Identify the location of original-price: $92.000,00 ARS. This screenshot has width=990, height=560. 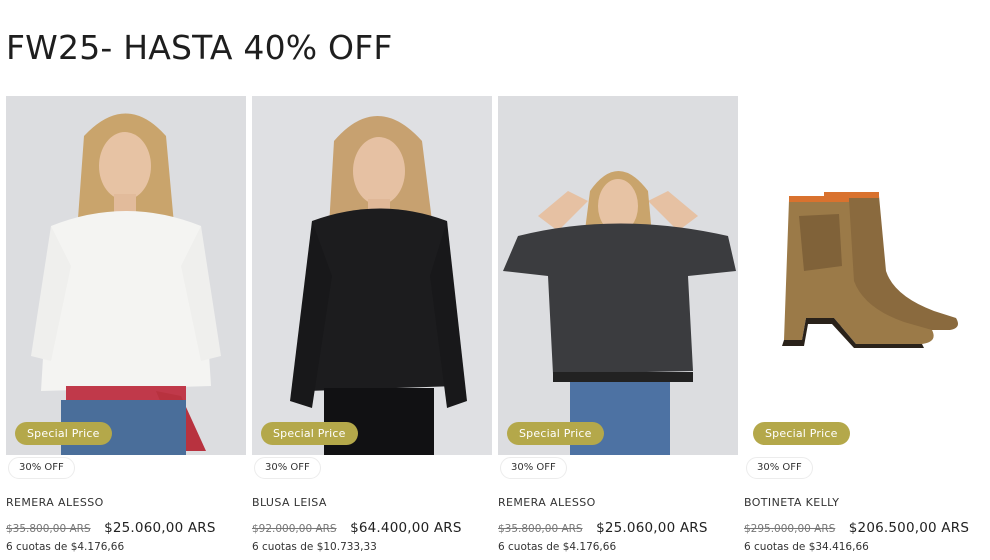
(294, 529).